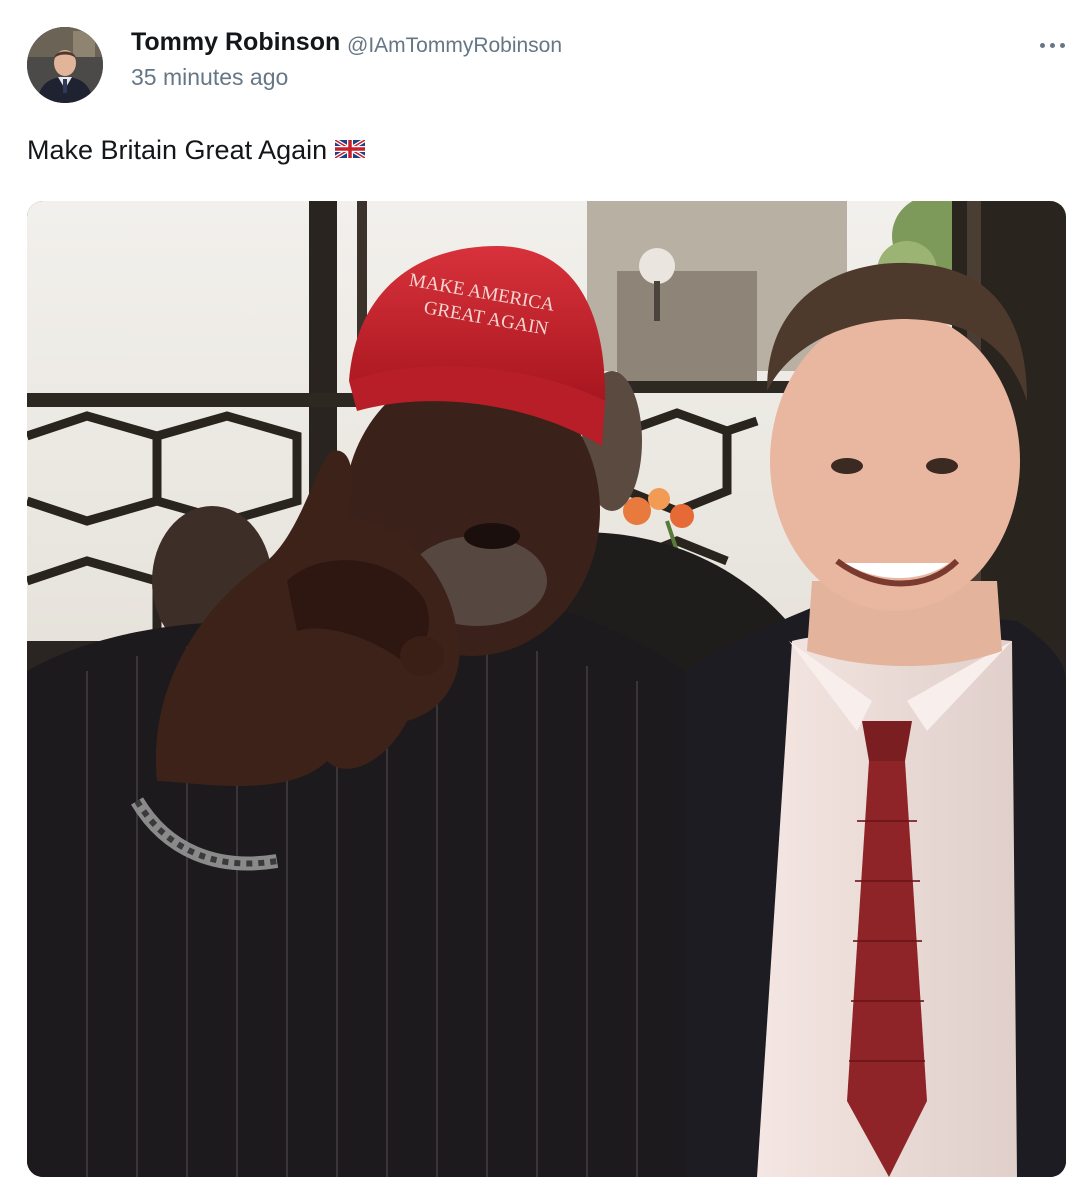 This screenshot has width=1083, height=1200. I want to click on post-timestamp: 35 minutes ago, so click(209, 77).